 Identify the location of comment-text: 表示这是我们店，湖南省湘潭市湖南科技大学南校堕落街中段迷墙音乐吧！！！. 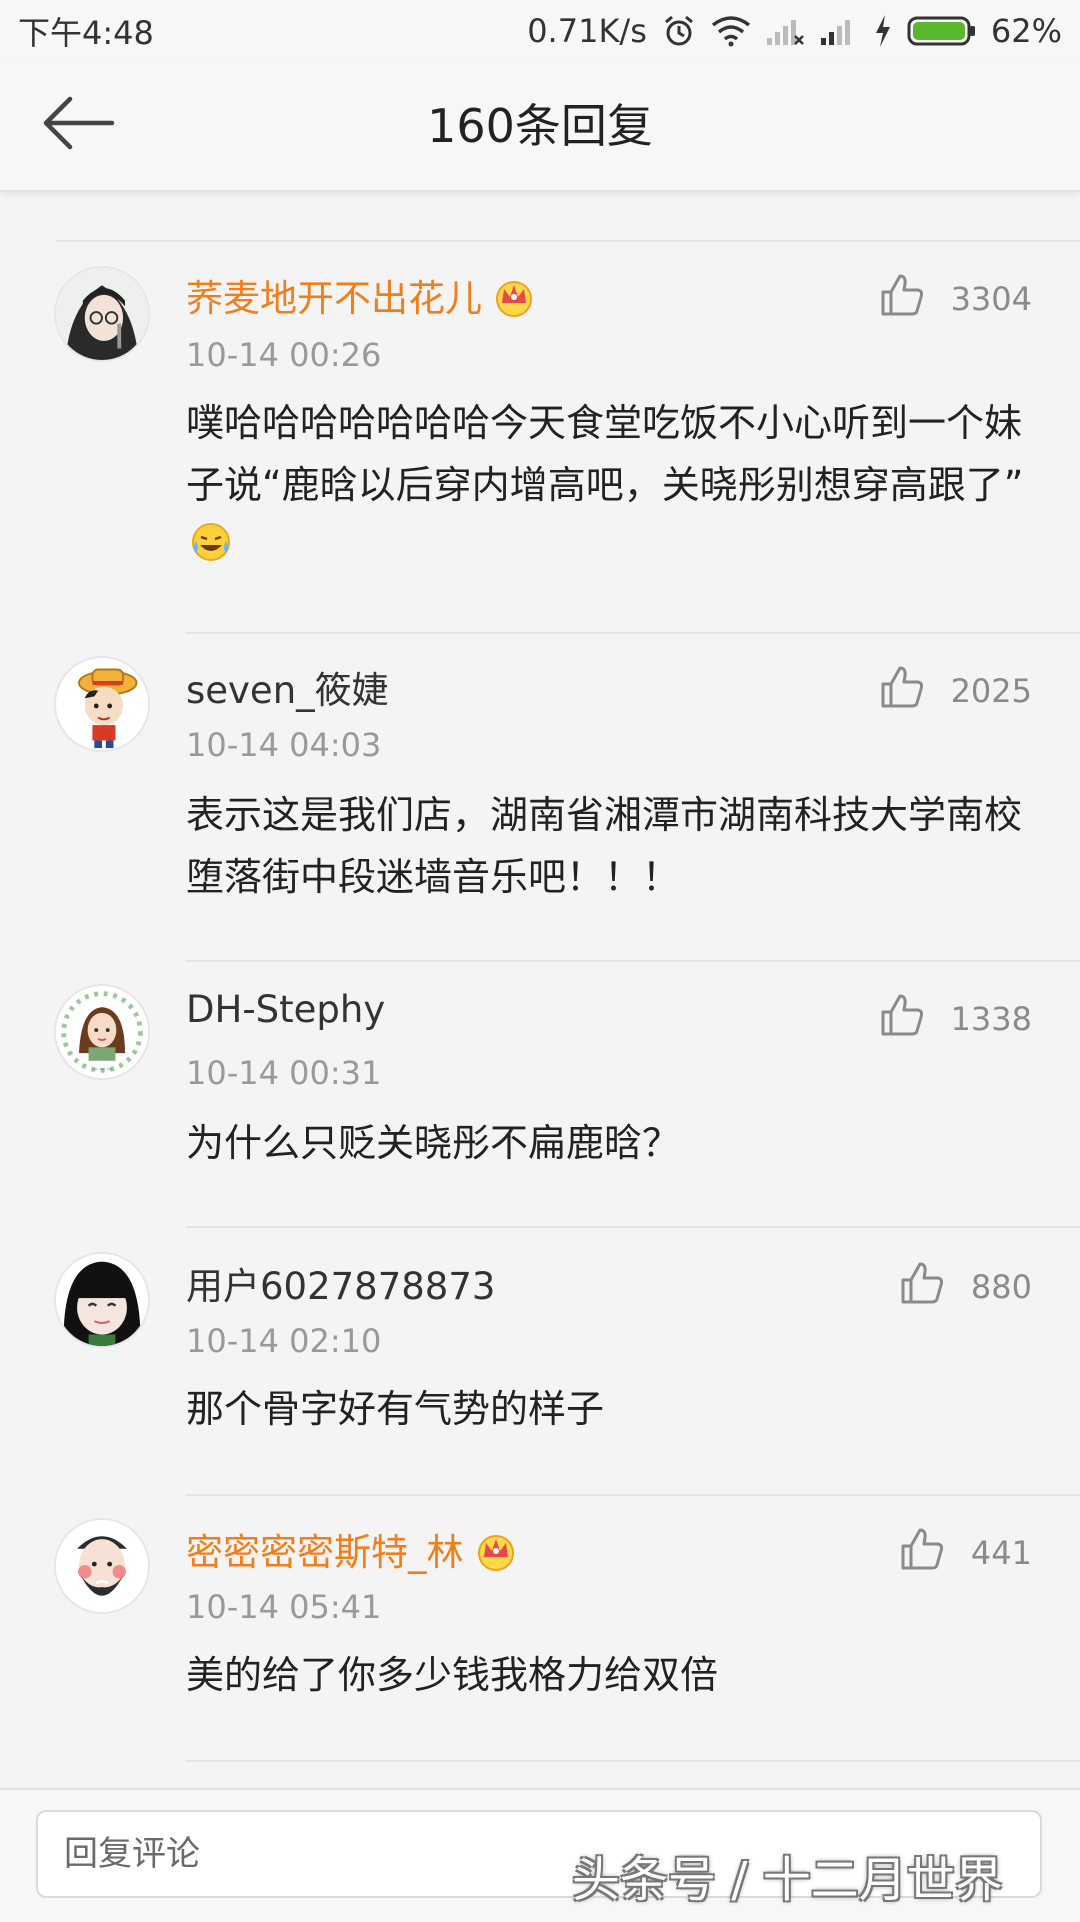
(604, 846).